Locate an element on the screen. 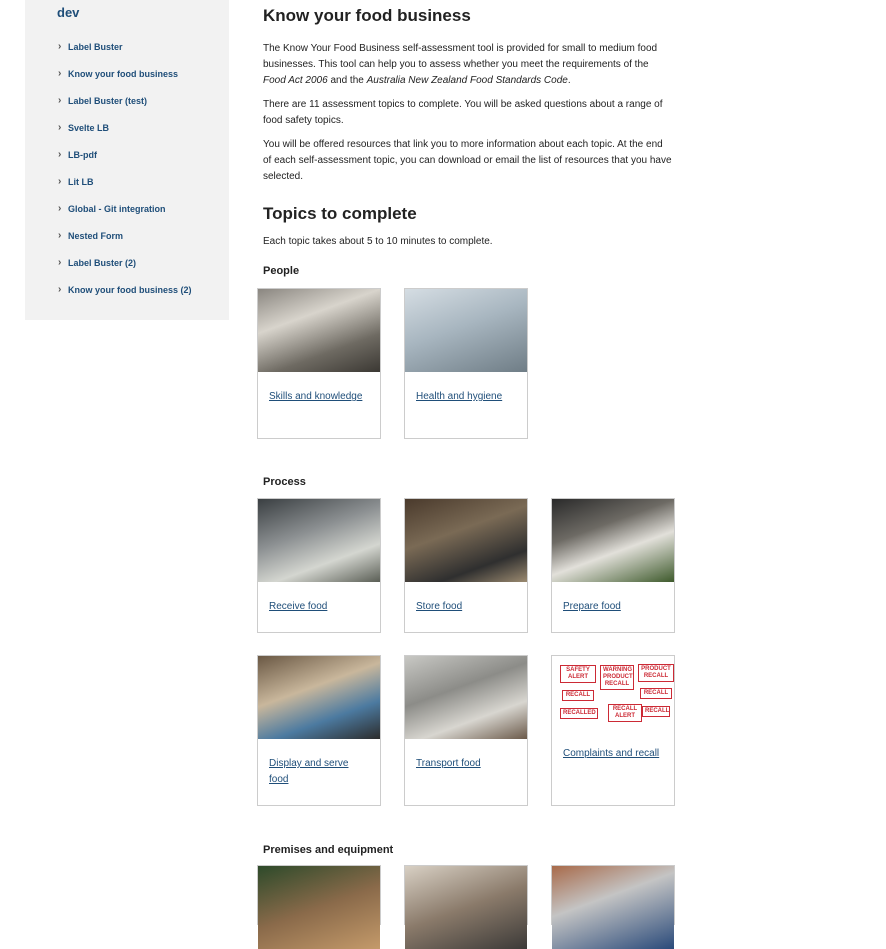 Image resolution: width=886 pixels, height=949 pixels. topic-link: Skills and knowledge is located at coordinates (319, 397).